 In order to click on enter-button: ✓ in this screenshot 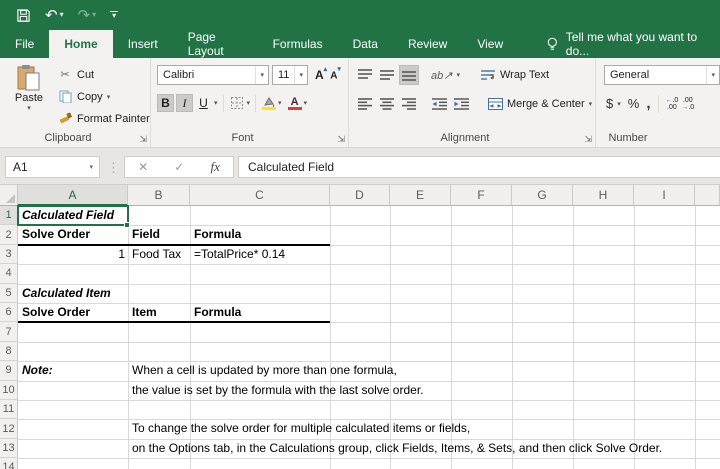, I will do `click(179, 167)`.